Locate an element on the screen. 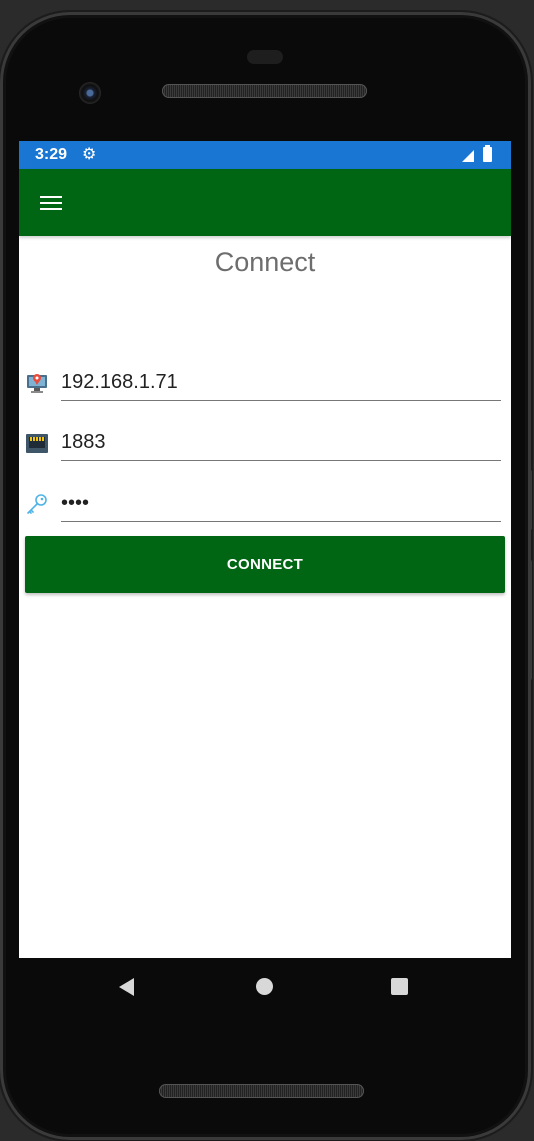 This screenshot has width=534, height=1141. earpiece-speaker is located at coordinates (264, 91).